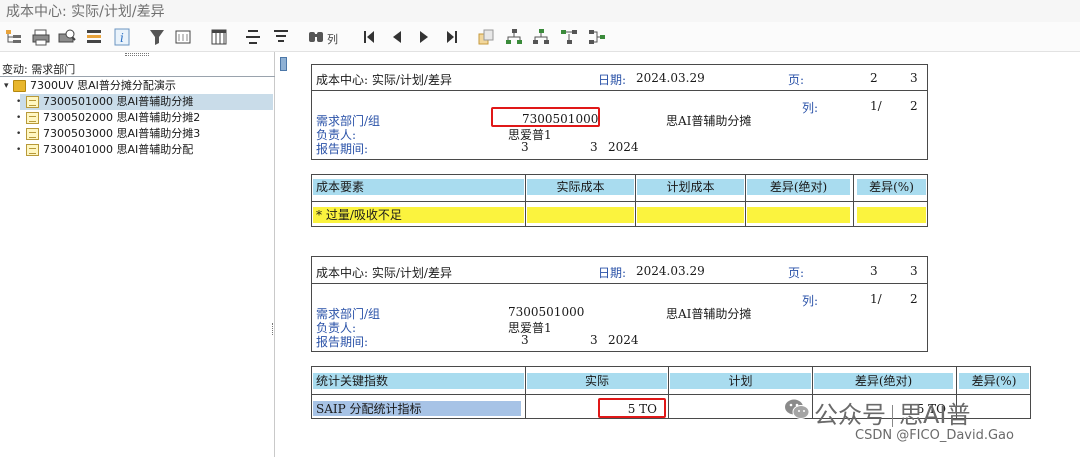 The width and height of the screenshot is (1080, 457). What do you see at coordinates (67, 37) in the screenshot?
I see `print-preview-icon` at bounding box center [67, 37].